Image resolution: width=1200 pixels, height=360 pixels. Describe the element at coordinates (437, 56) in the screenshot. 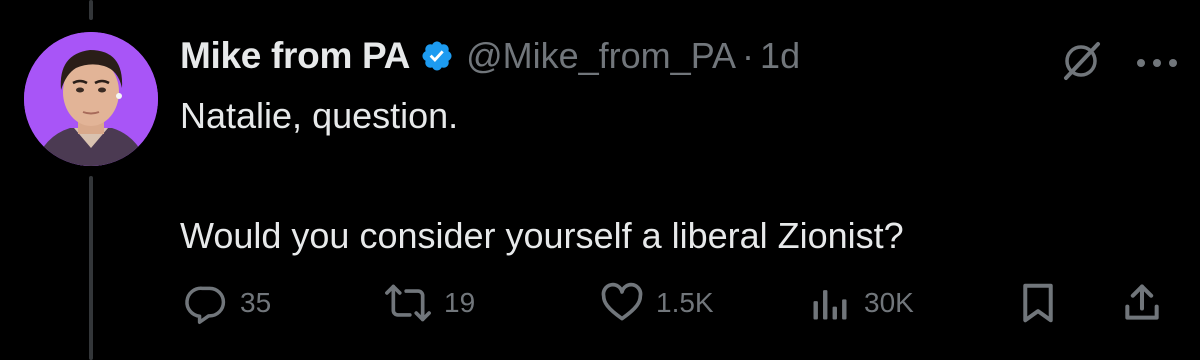

I see `verified-badge-icon` at that location.